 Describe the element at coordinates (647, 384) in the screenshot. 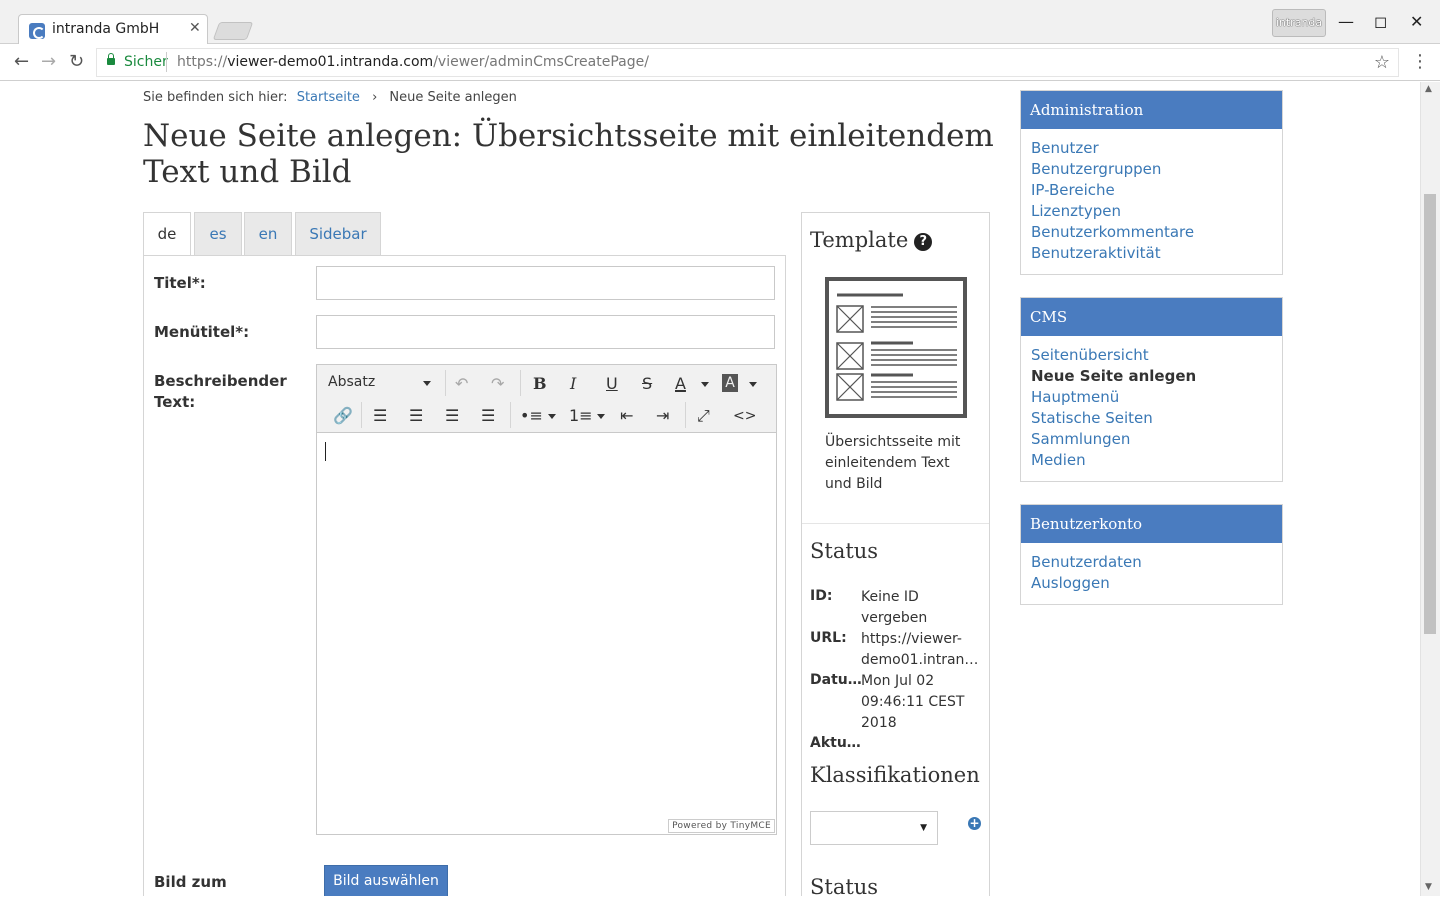

I see `strikethrough-icon: S` at that location.